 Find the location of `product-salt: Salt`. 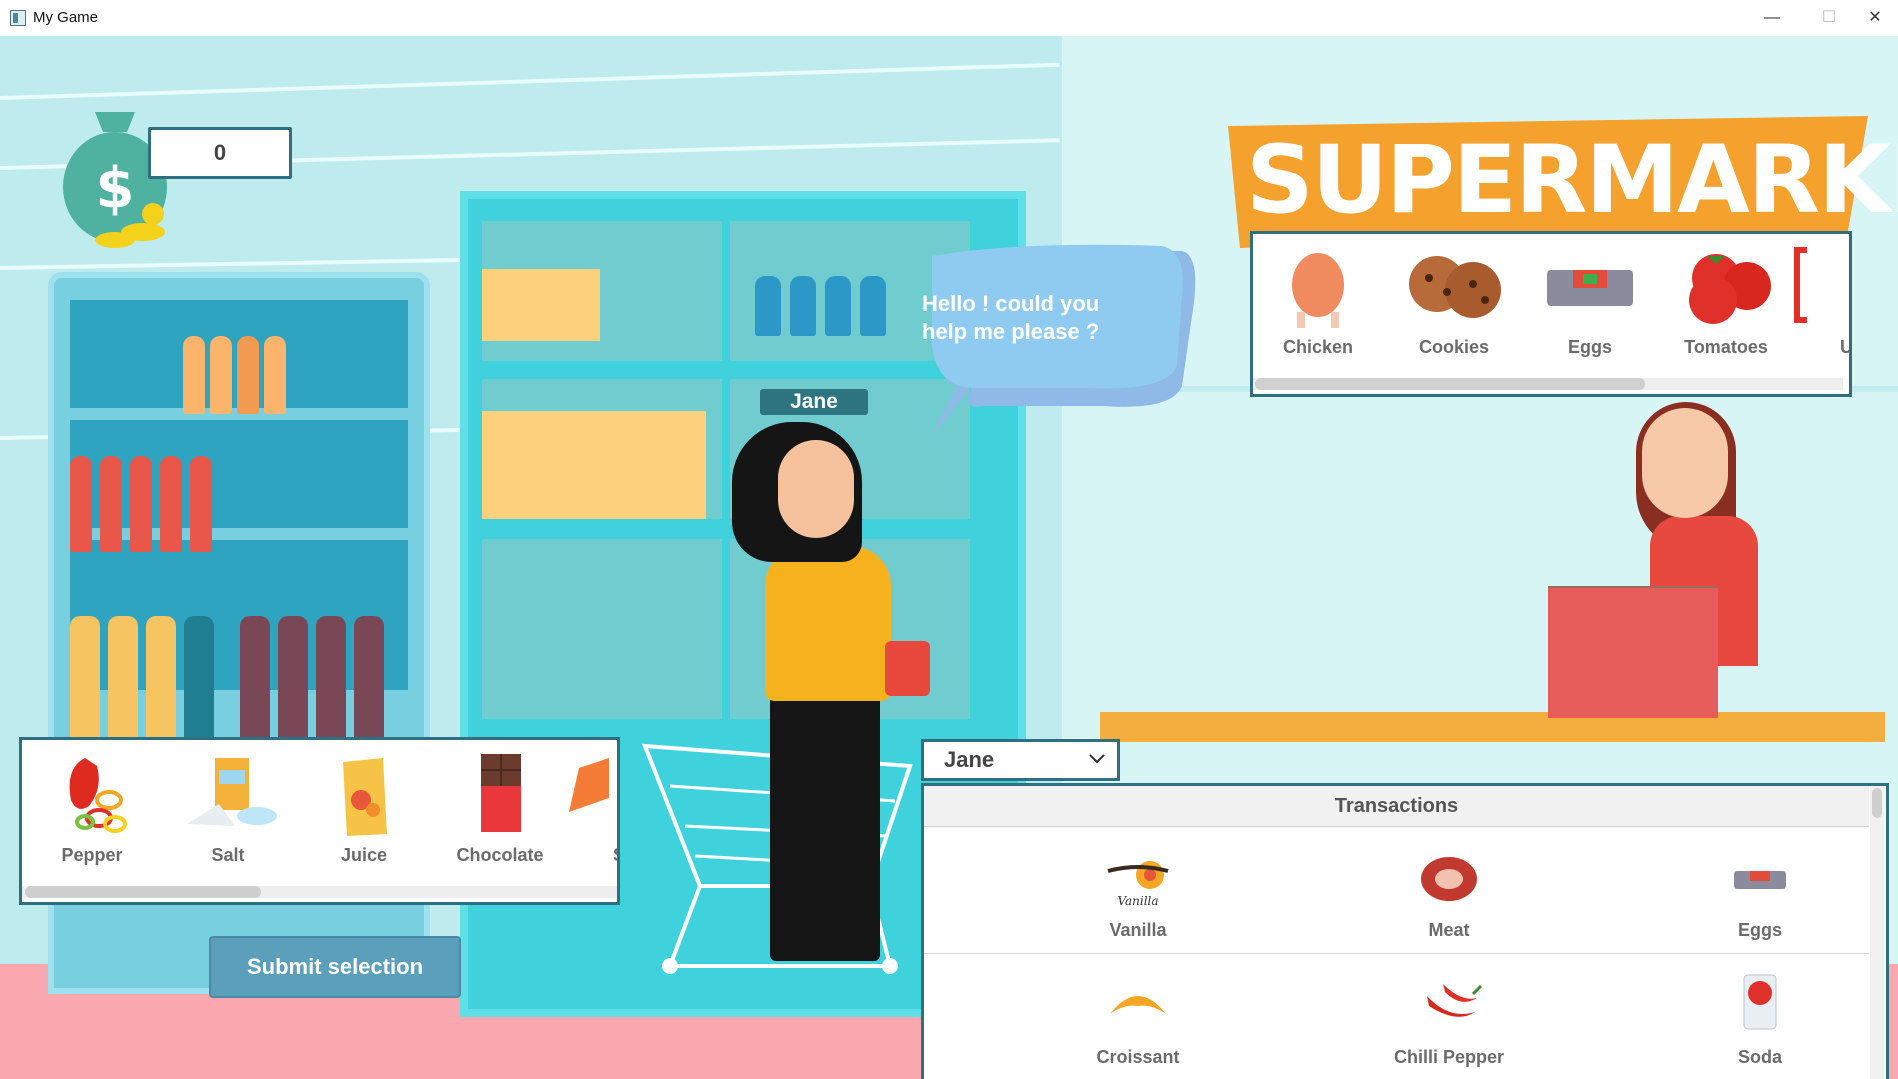

product-salt: Salt is located at coordinates (228, 807).